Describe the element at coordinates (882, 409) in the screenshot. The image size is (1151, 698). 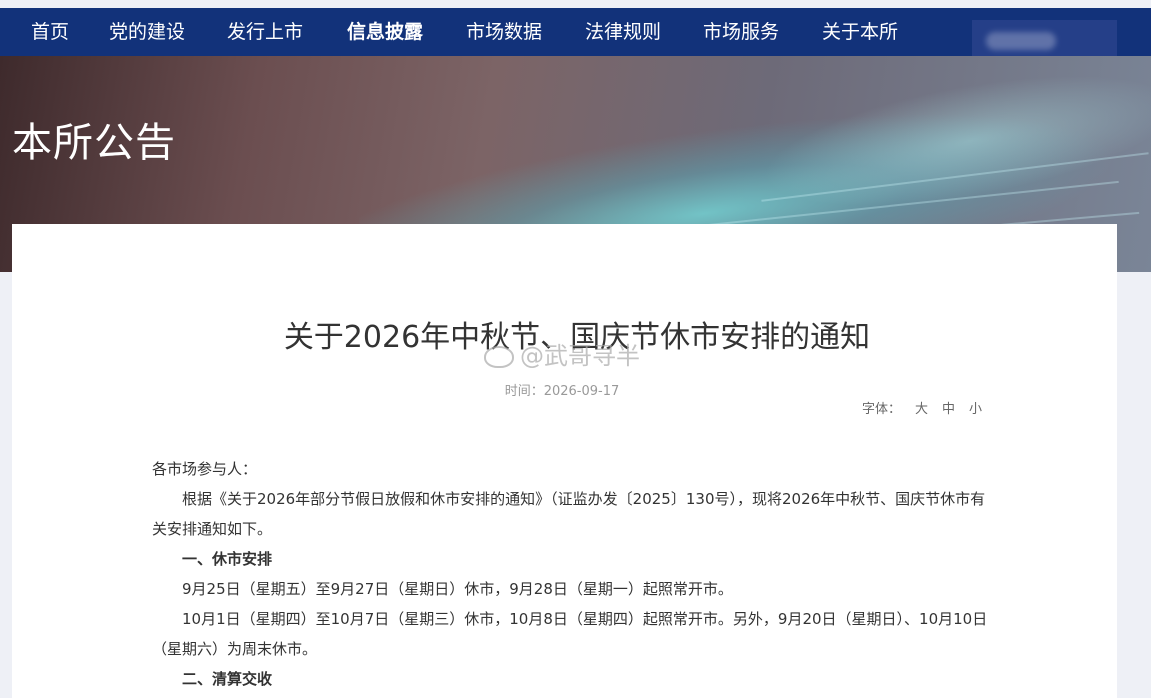
I see `font-size-label: 字体：` at that location.